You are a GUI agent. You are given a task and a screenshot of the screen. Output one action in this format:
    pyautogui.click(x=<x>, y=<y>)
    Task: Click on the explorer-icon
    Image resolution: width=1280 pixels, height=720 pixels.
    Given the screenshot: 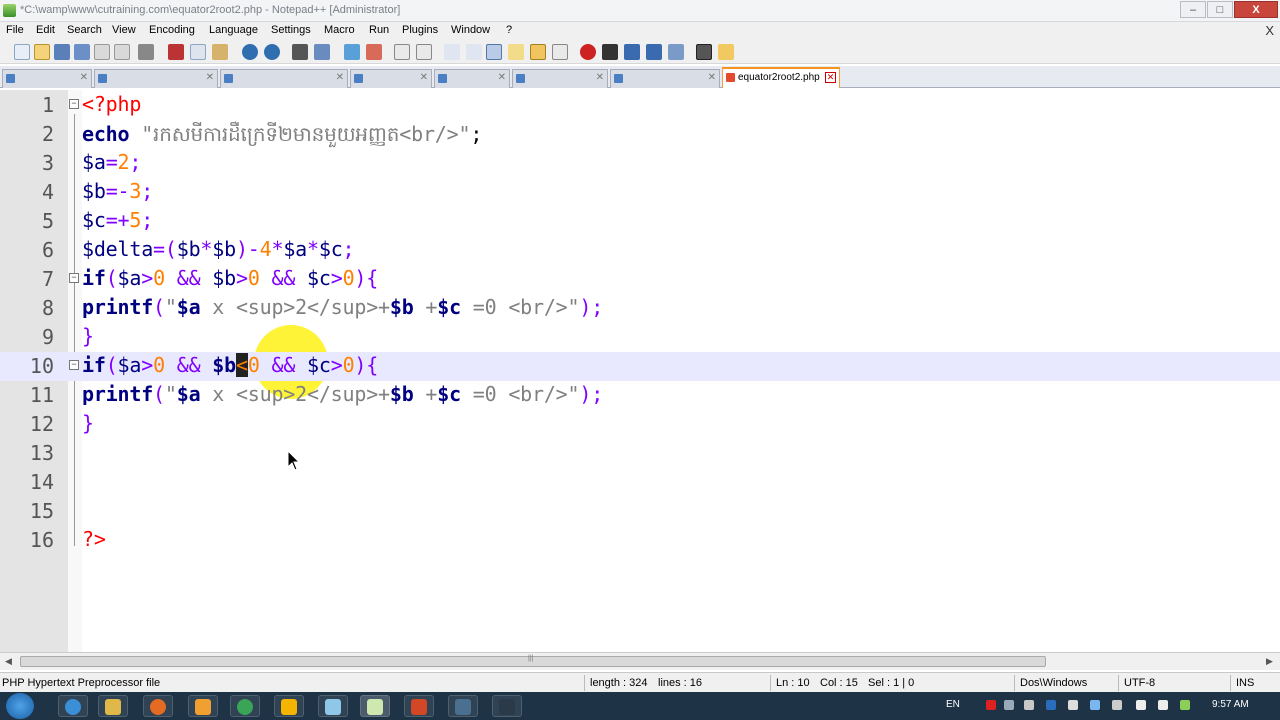 What is the action you would take?
    pyautogui.click(x=726, y=52)
    